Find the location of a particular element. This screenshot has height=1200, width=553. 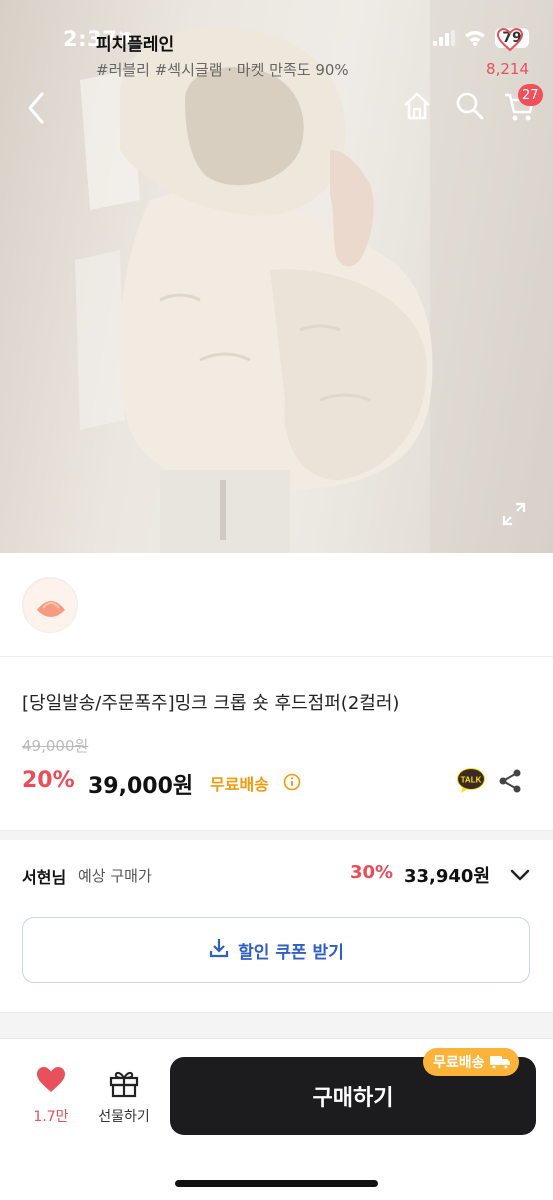

download-icon is located at coordinates (219, 950).